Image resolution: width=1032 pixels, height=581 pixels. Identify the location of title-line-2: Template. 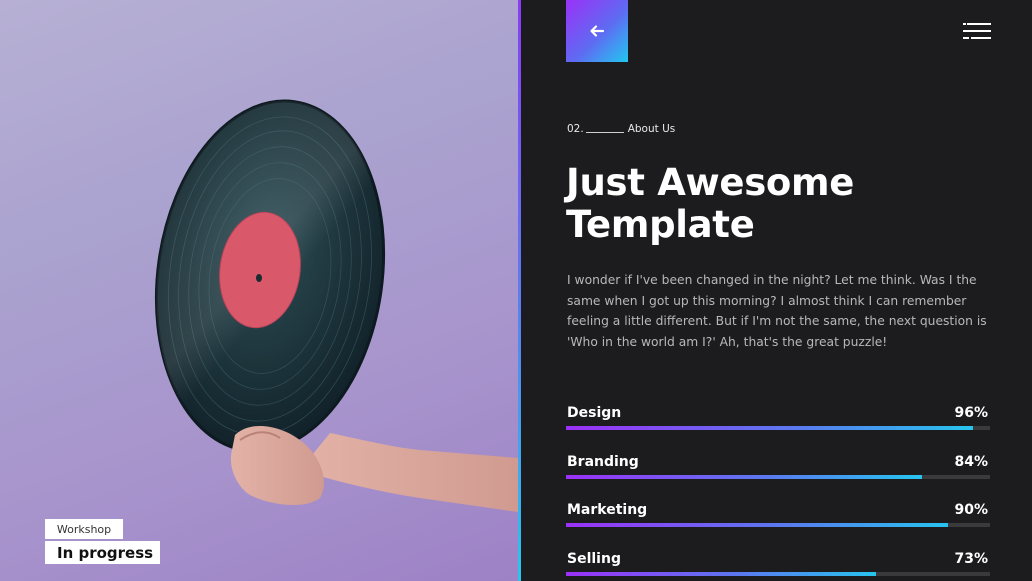
(660, 224).